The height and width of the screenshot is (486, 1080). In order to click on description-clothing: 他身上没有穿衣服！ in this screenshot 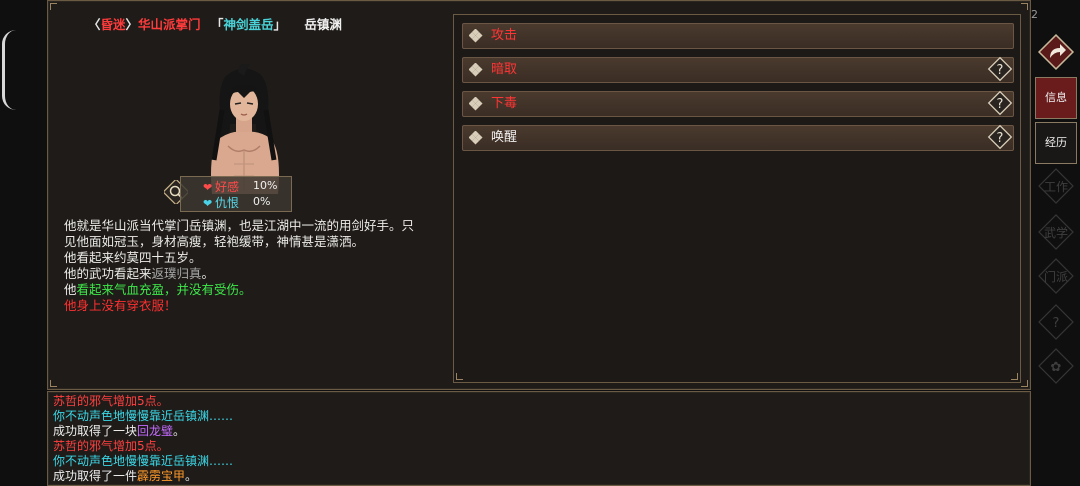, I will do `click(120, 305)`.